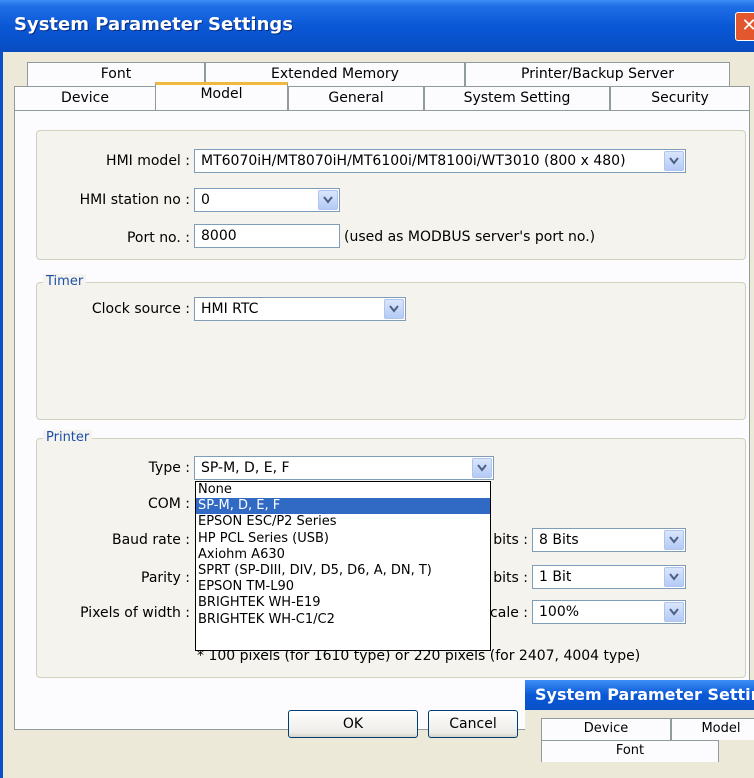 The width and height of the screenshot is (754, 778). I want to click on scale-select: 100%, so click(609, 612).